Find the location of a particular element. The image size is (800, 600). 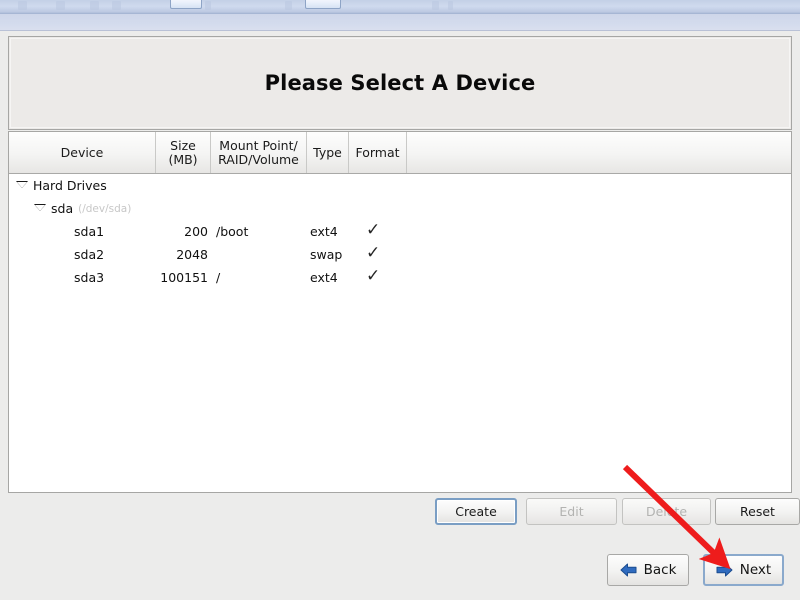

page-title: Please Select A Device is located at coordinates (400, 83).